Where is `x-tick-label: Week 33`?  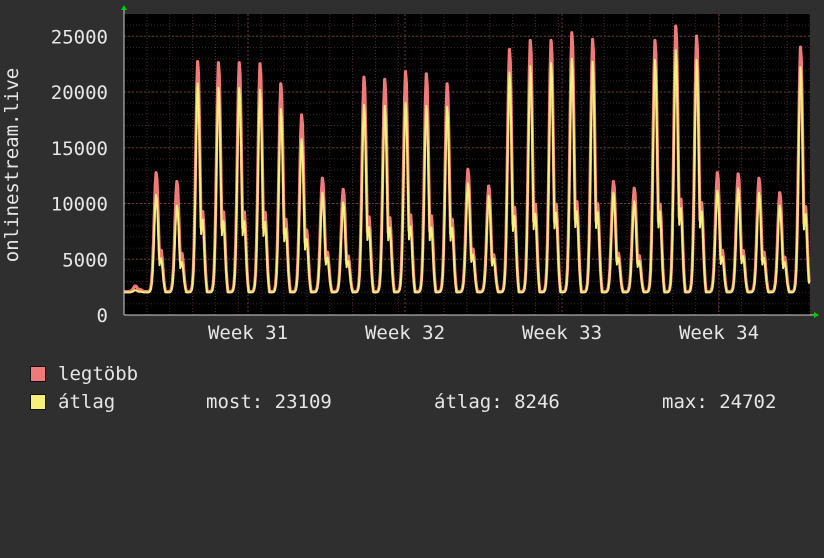
x-tick-label: Week 33 is located at coordinates (562, 333).